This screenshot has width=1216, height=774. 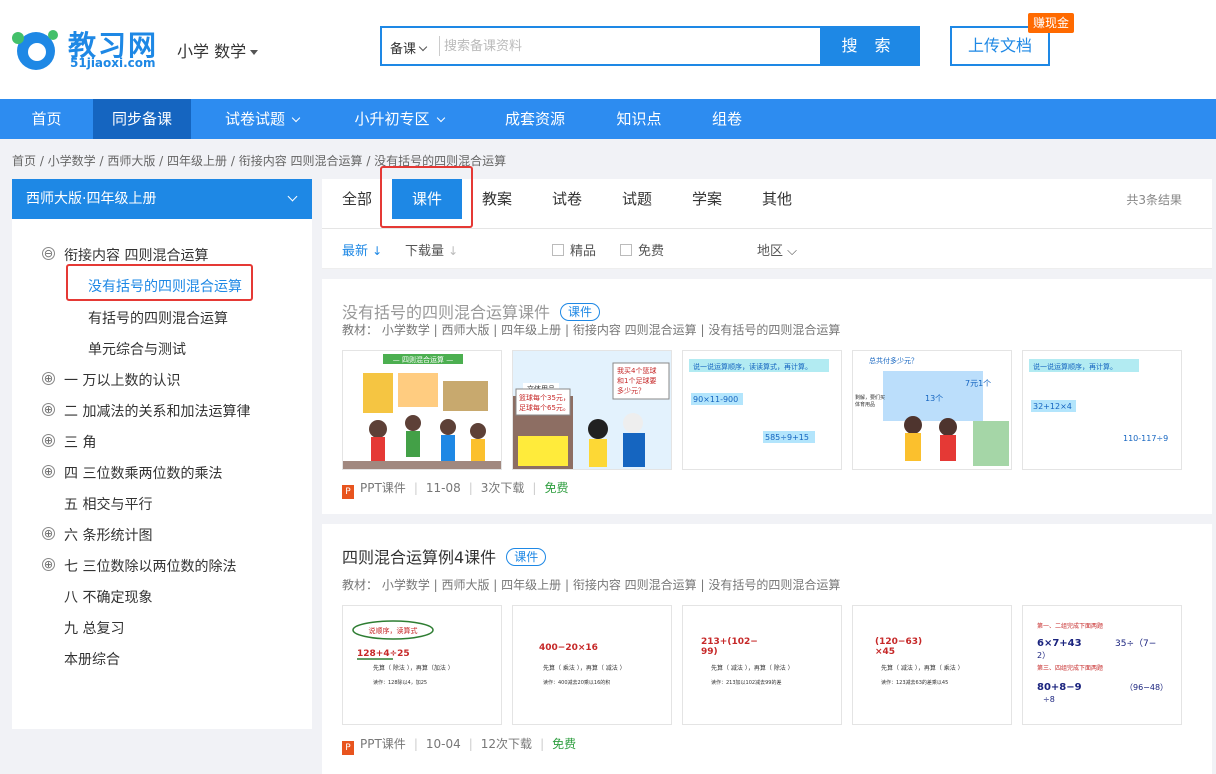 I want to click on tab-test-papers: 试卷, so click(x=567, y=199).